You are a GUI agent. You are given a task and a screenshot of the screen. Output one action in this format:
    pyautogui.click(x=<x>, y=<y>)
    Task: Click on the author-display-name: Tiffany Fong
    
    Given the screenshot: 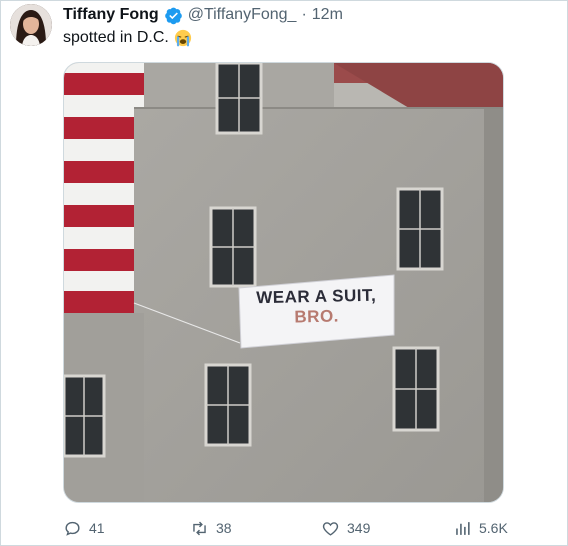 What is the action you would take?
    pyautogui.click(x=111, y=15)
    